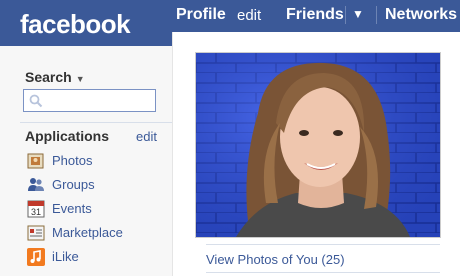 This screenshot has height=276, width=460. I want to click on app-label: Groups, so click(73, 184).